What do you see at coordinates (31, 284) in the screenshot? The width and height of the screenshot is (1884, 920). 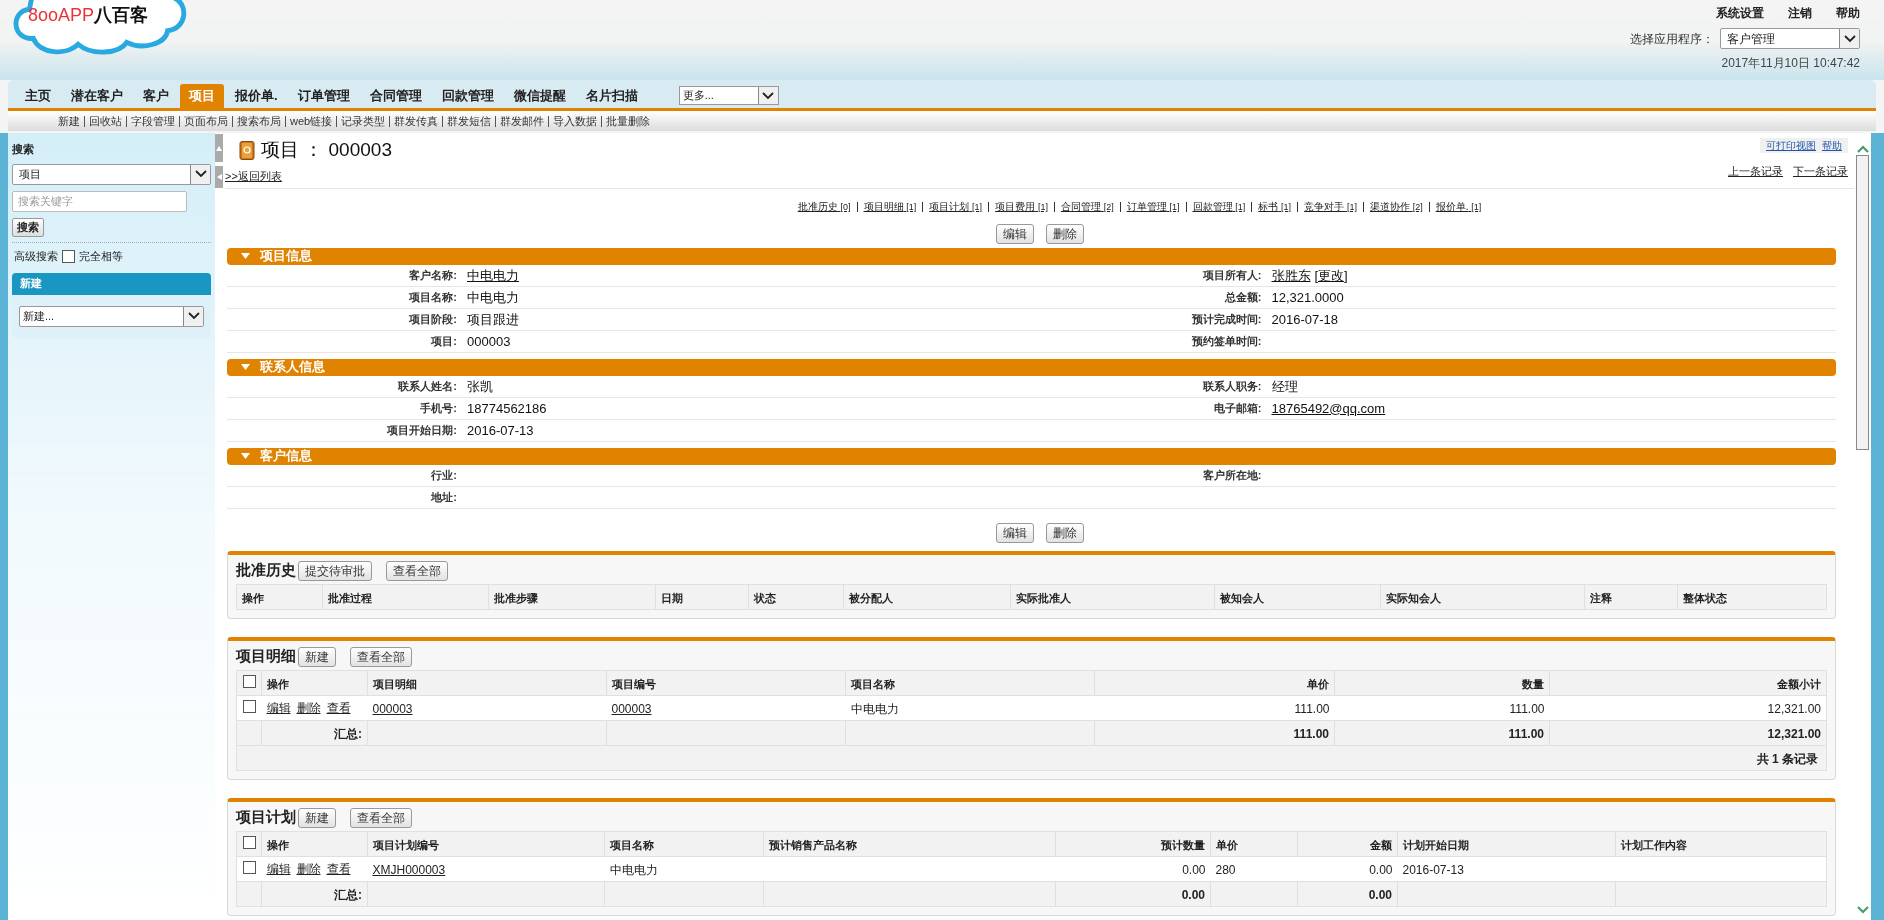 I see `panel-title: 新建` at bounding box center [31, 284].